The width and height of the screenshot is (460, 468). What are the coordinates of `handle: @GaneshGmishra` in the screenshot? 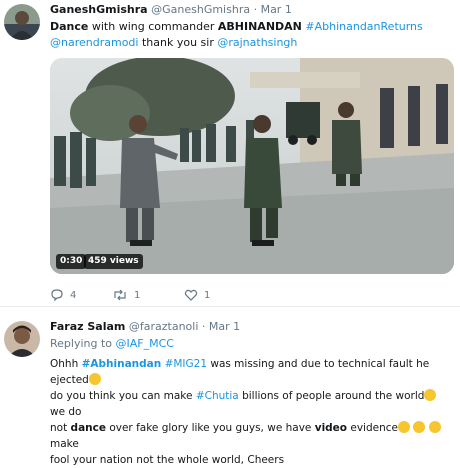 It's located at (200, 9).